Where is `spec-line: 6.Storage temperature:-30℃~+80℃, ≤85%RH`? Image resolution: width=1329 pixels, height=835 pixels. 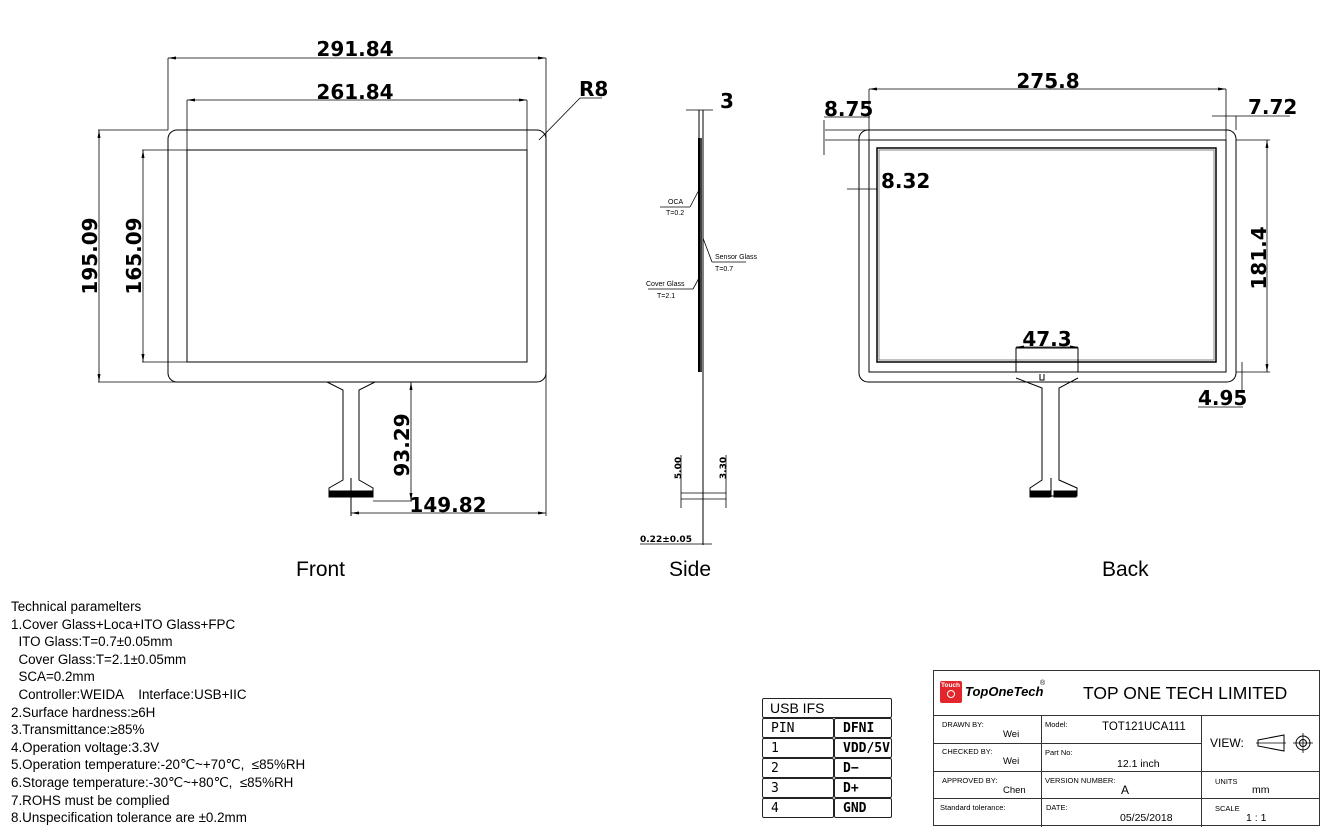 spec-line: 6.Storage temperature:-30℃~+80℃, ≤85%RH is located at coordinates (152, 782).